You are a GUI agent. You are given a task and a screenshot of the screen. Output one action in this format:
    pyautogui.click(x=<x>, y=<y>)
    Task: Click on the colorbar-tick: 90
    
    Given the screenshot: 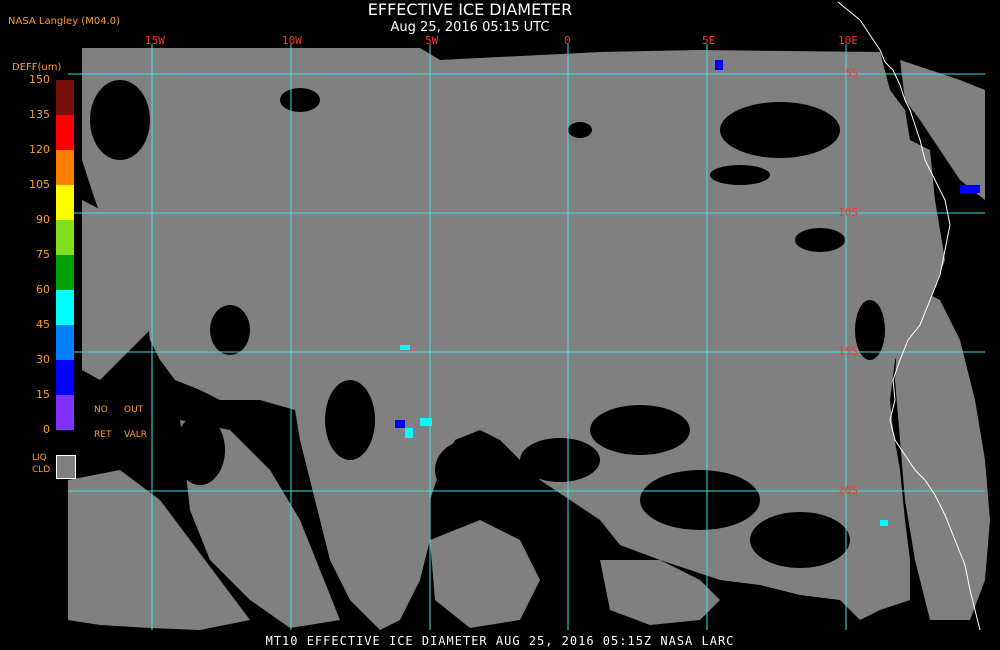 What is the action you would take?
    pyautogui.click(x=43, y=219)
    